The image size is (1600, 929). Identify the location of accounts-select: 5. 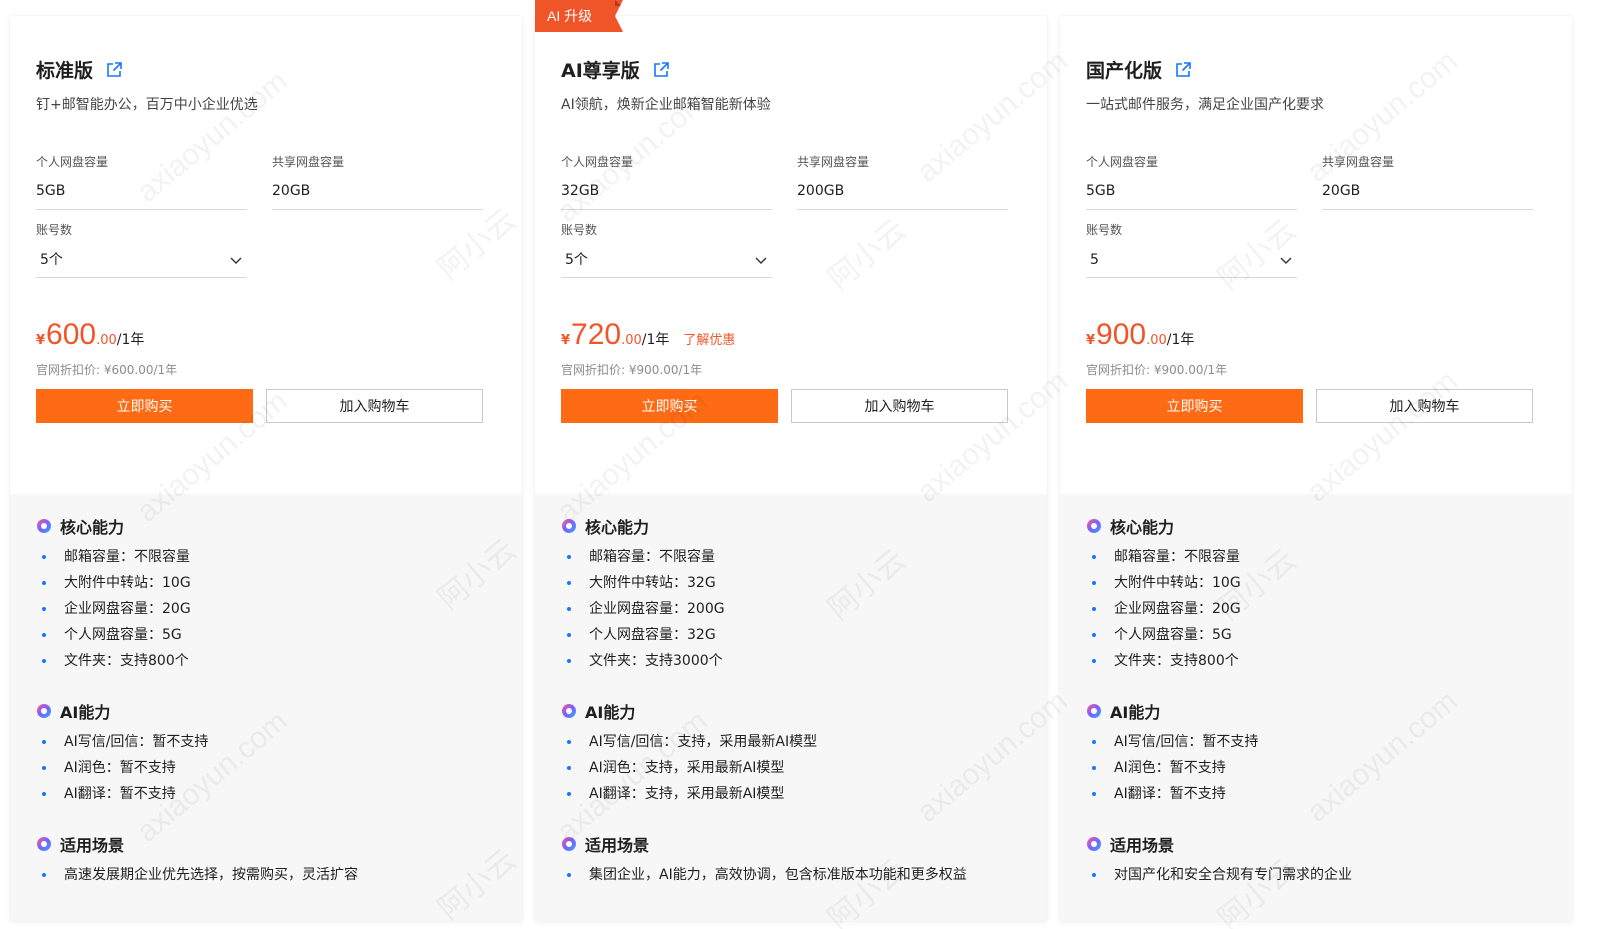
(1191, 263).